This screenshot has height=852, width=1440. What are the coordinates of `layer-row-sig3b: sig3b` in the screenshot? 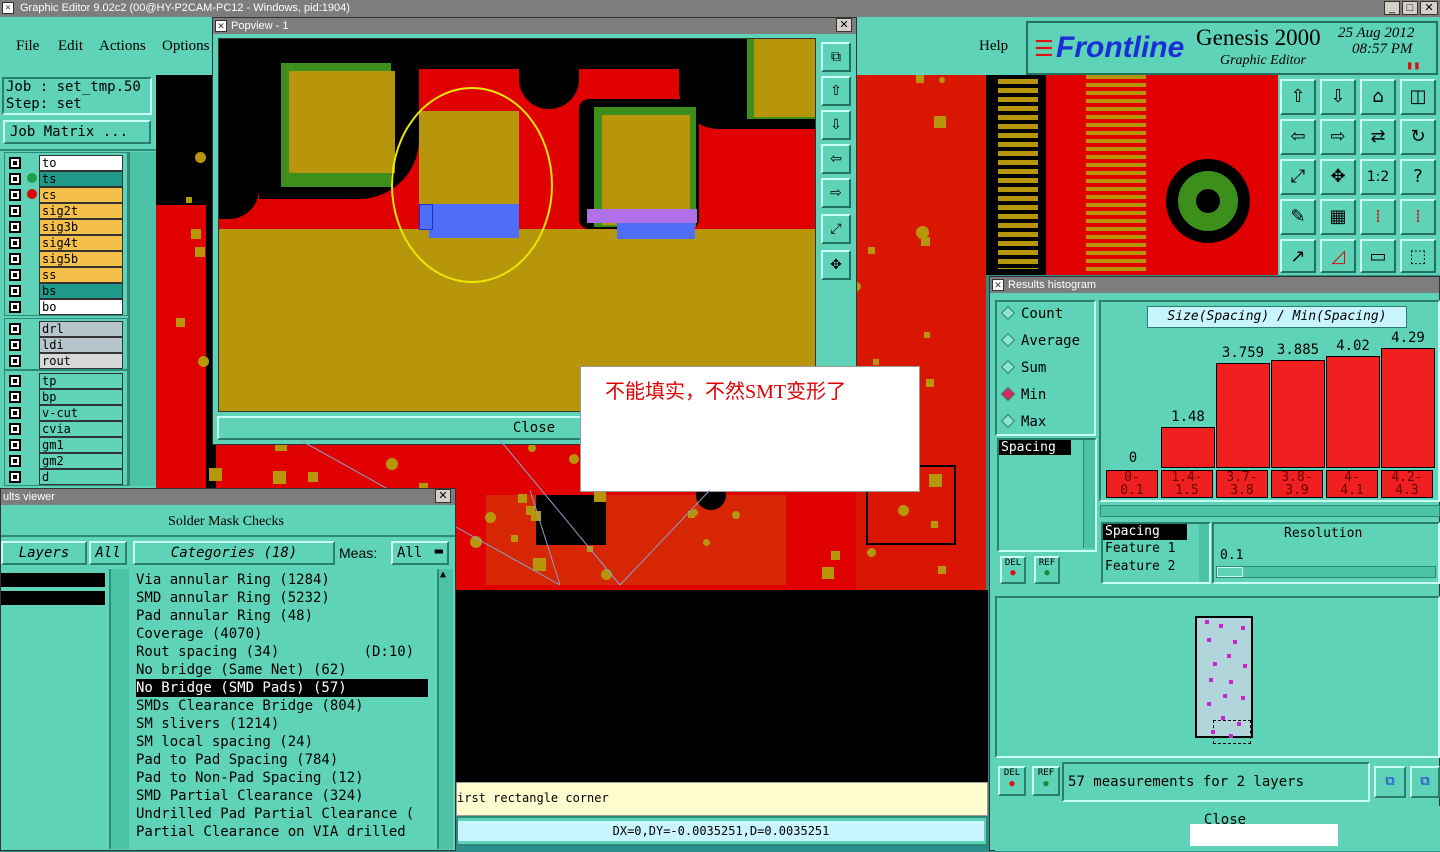 It's located at (65, 227).